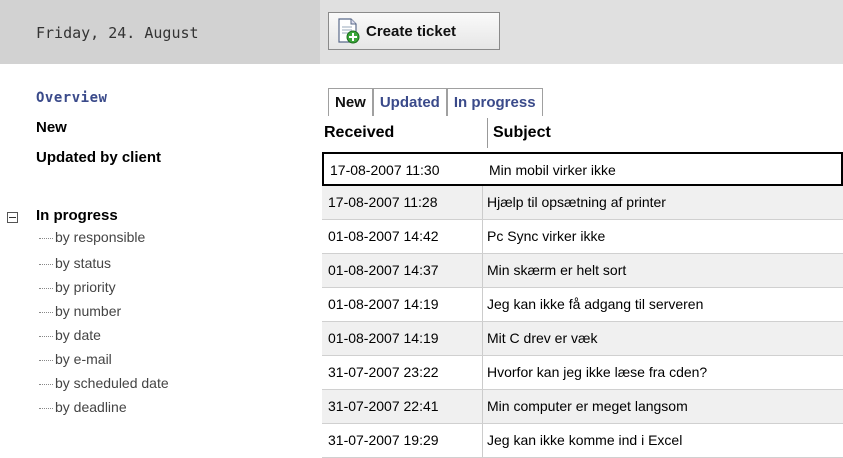  I want to click on received-cell: 01-08-2007 14:42, so click(383, 236).